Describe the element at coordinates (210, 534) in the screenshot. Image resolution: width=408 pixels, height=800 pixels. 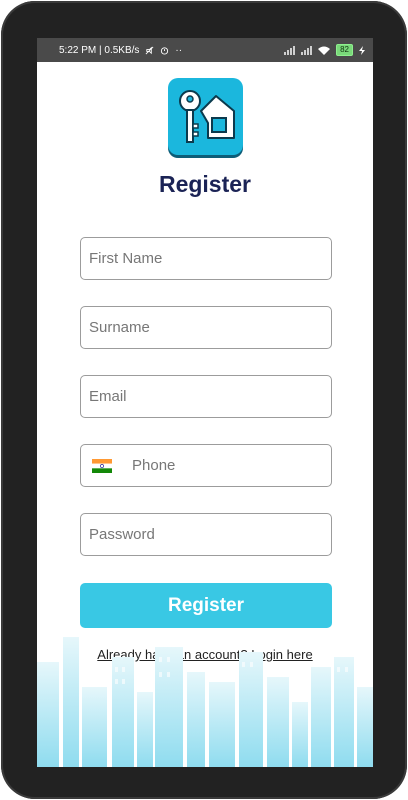
I see `password-input` at that location.